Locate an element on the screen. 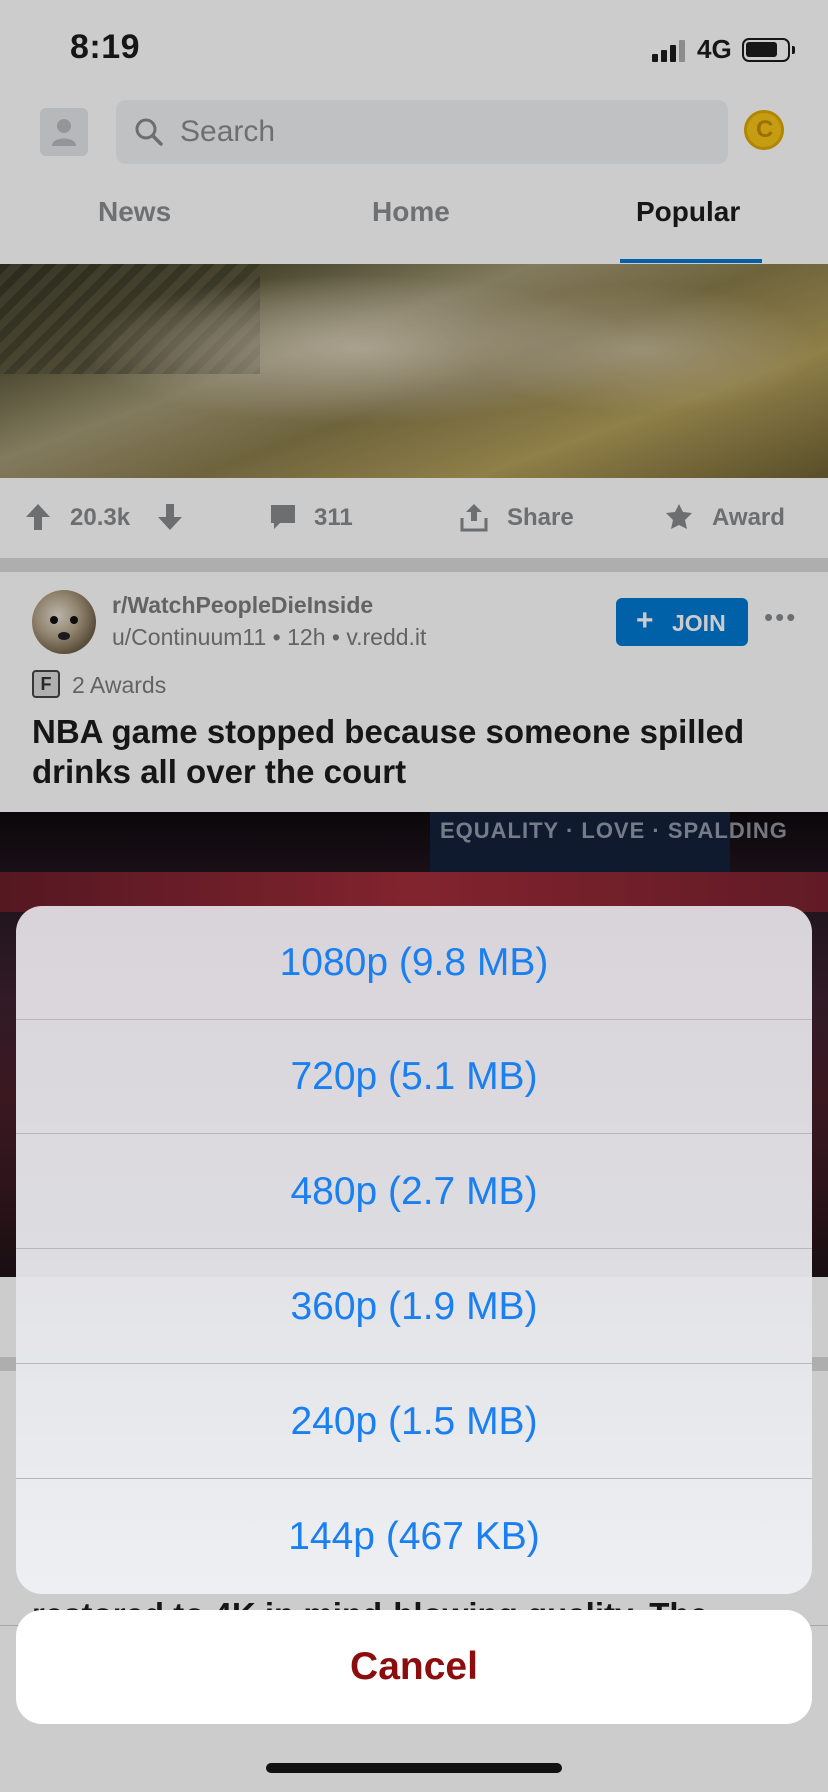 Image resolution: width=828 pixels, height=1792 pixels. quality-option-720p: 720p (5.1 MB) is located at coordinates (414, 1077).